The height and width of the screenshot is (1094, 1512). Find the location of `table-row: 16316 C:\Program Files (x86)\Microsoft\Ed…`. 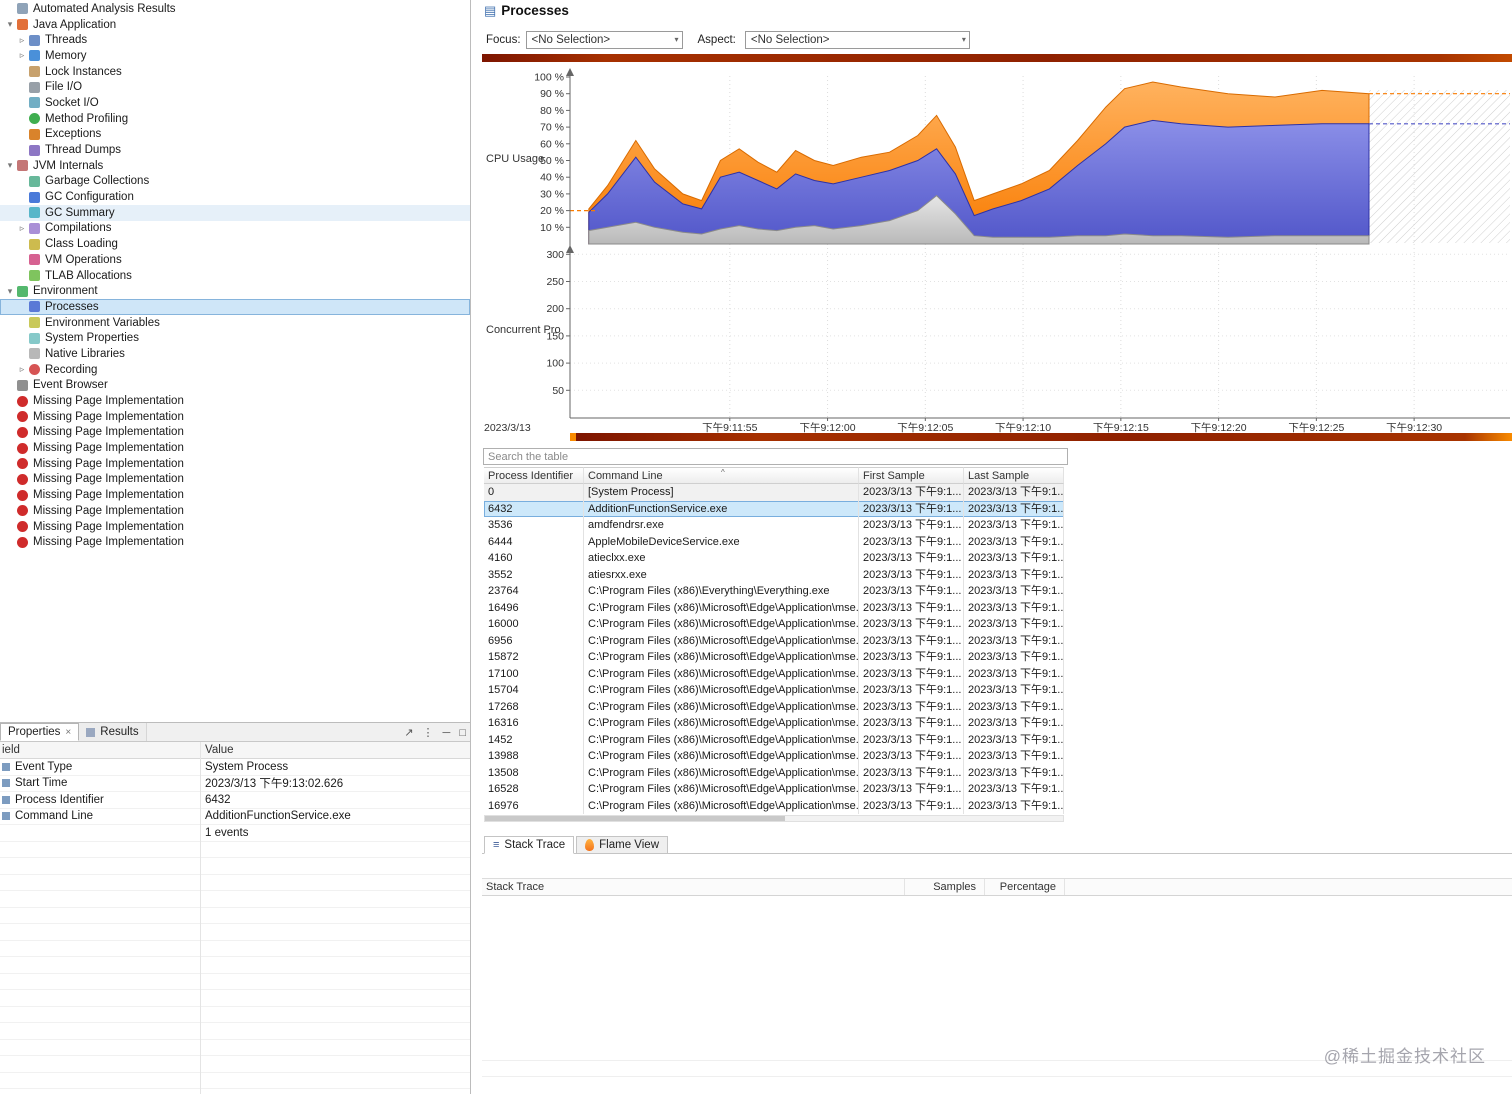

table-row: 16316 C:\Program Files (x86)\Microsoft\Ed… is located at coordinates (774, 723).